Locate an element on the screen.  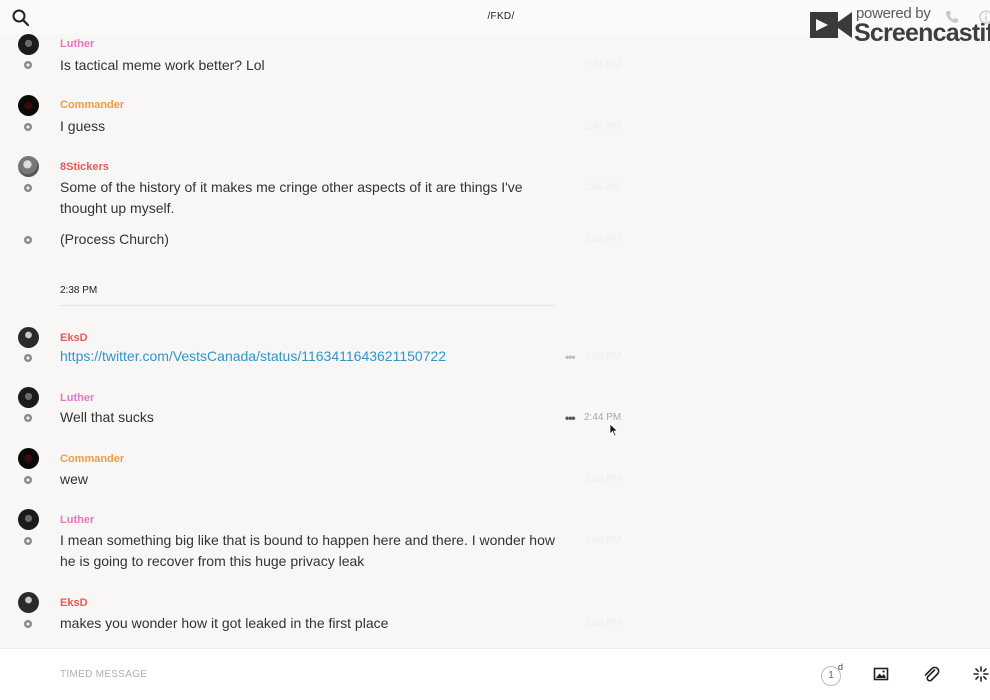
time-divider-line is located at coordinates (307, 305).